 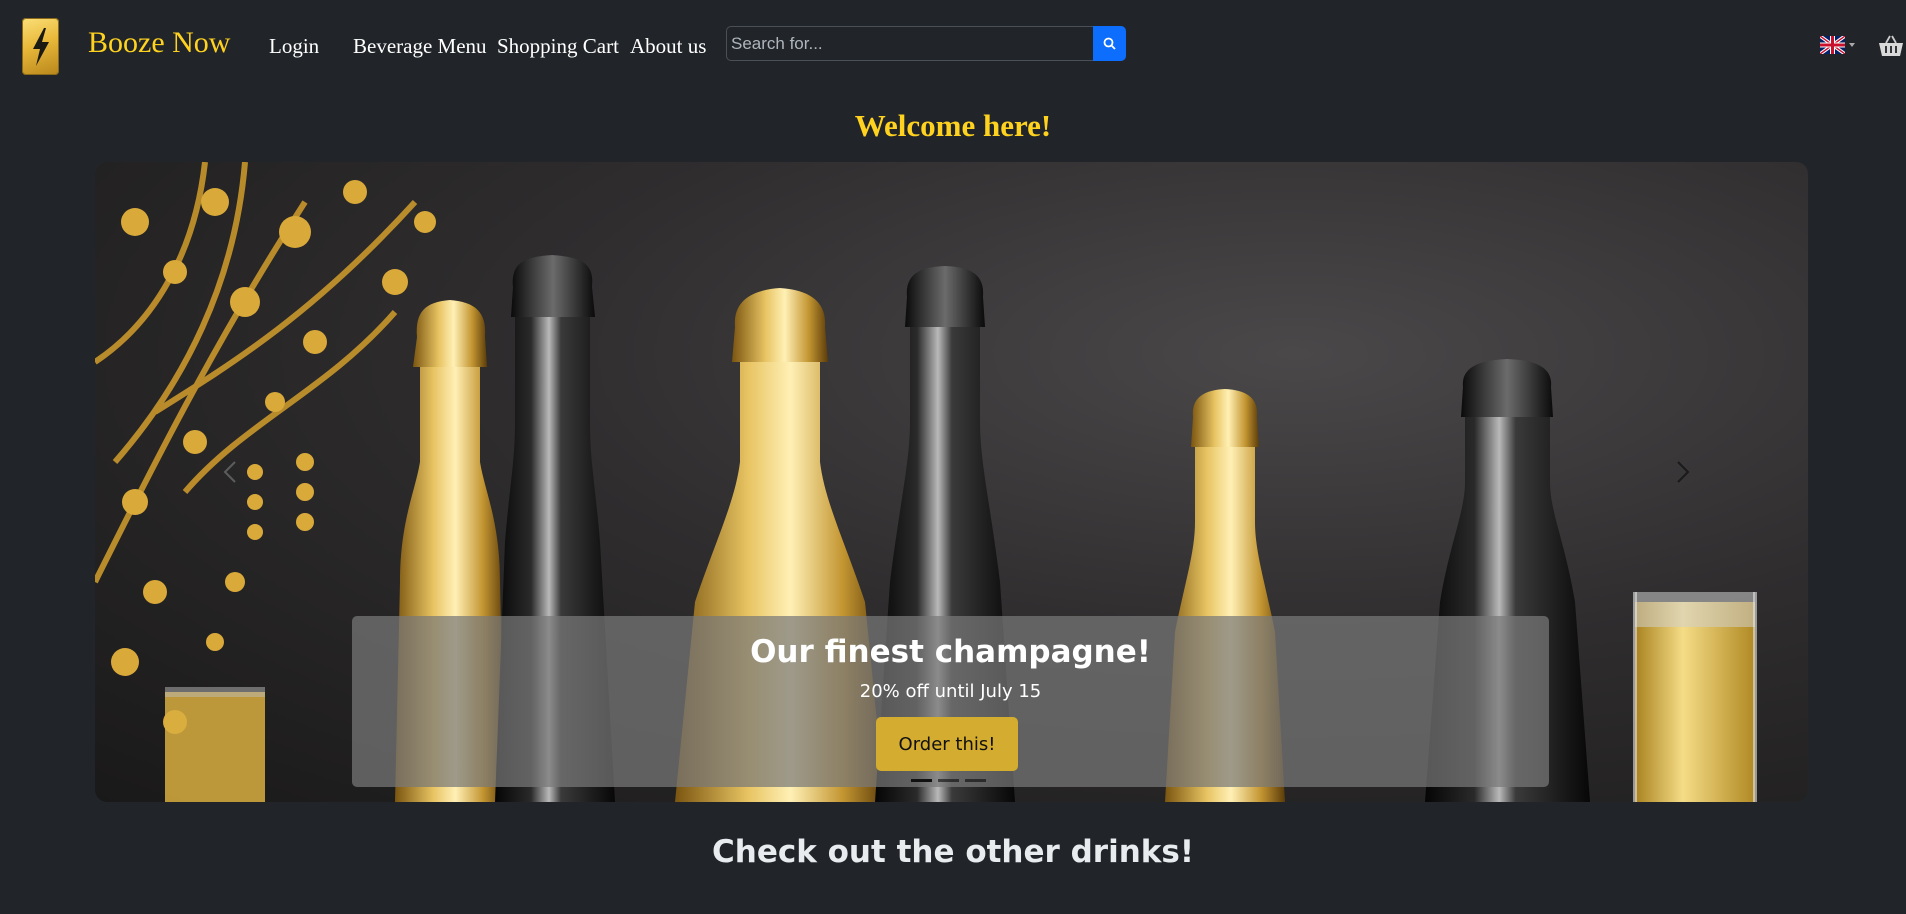 What do you see at coordinates (1832, 45) in the screenshot?
I see `uk-flag-icon` at bounding box center [1832, 45].